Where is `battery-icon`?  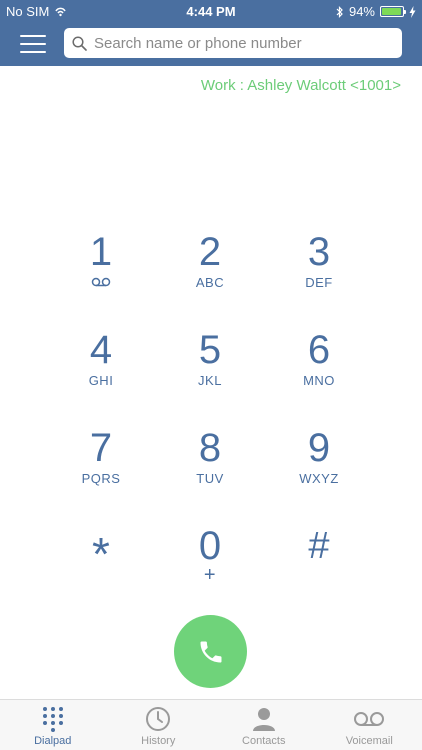
battery-icon is located at coordinates (393, 11).